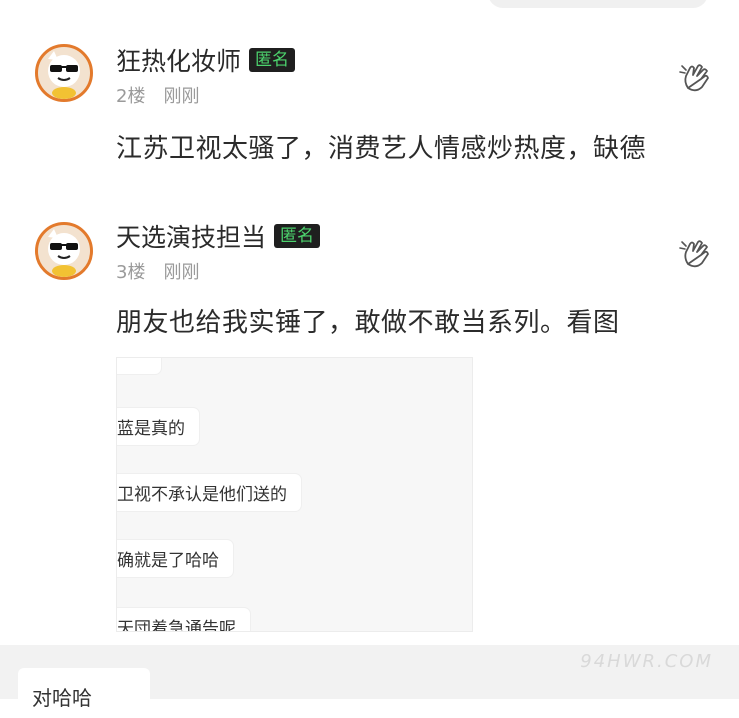 The height and width of the screenshot is (718, 739). Describe the element at coordinates (646, 661) in the screenshot. I see `watermark: 94HWR.COM` at that location.